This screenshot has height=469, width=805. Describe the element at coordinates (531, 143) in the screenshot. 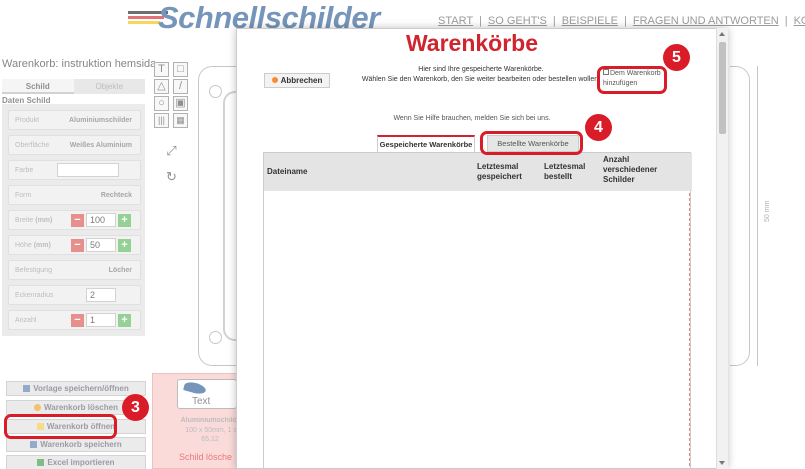

I see `highlight-ordered-tab` at that location.